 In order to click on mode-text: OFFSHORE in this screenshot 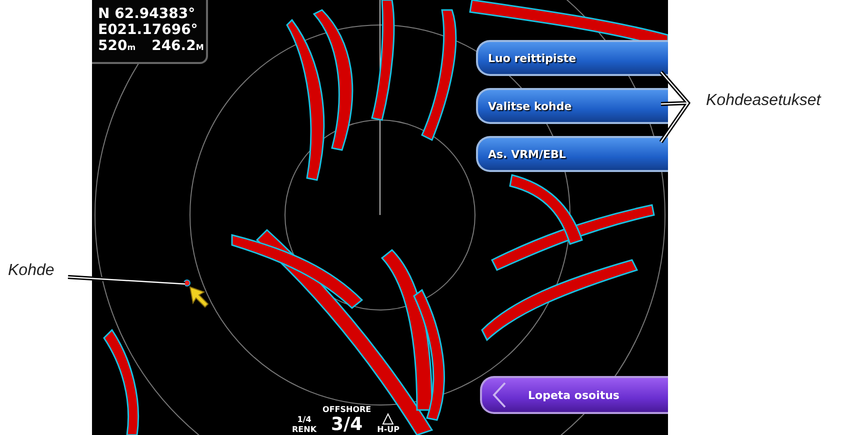, I will do `click(347, 410)`.